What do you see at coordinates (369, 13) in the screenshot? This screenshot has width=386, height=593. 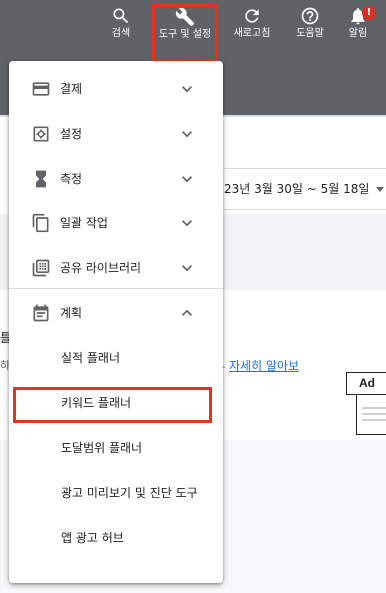 I see `alerts-badge: !` at bounding box center [369, 13].